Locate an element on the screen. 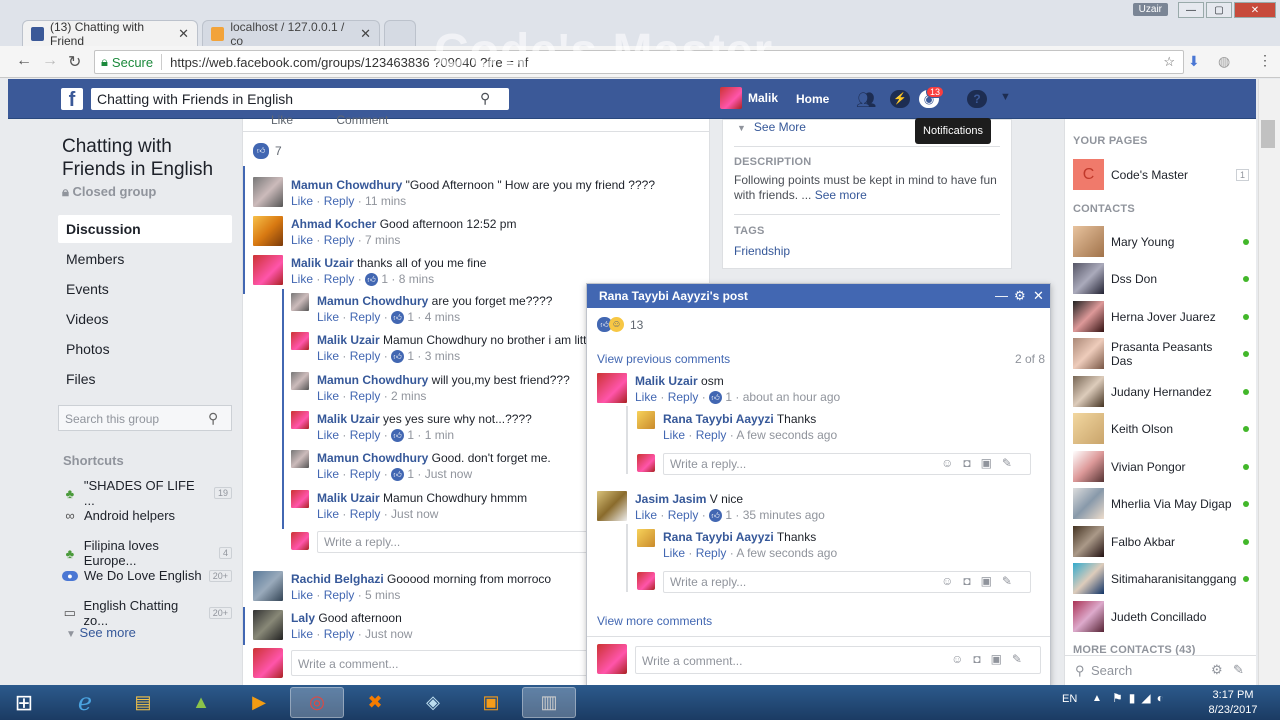 The height and width of the screenshot is (720, 1280). close-icon: ✕ is located at coordinates (1038, 296).